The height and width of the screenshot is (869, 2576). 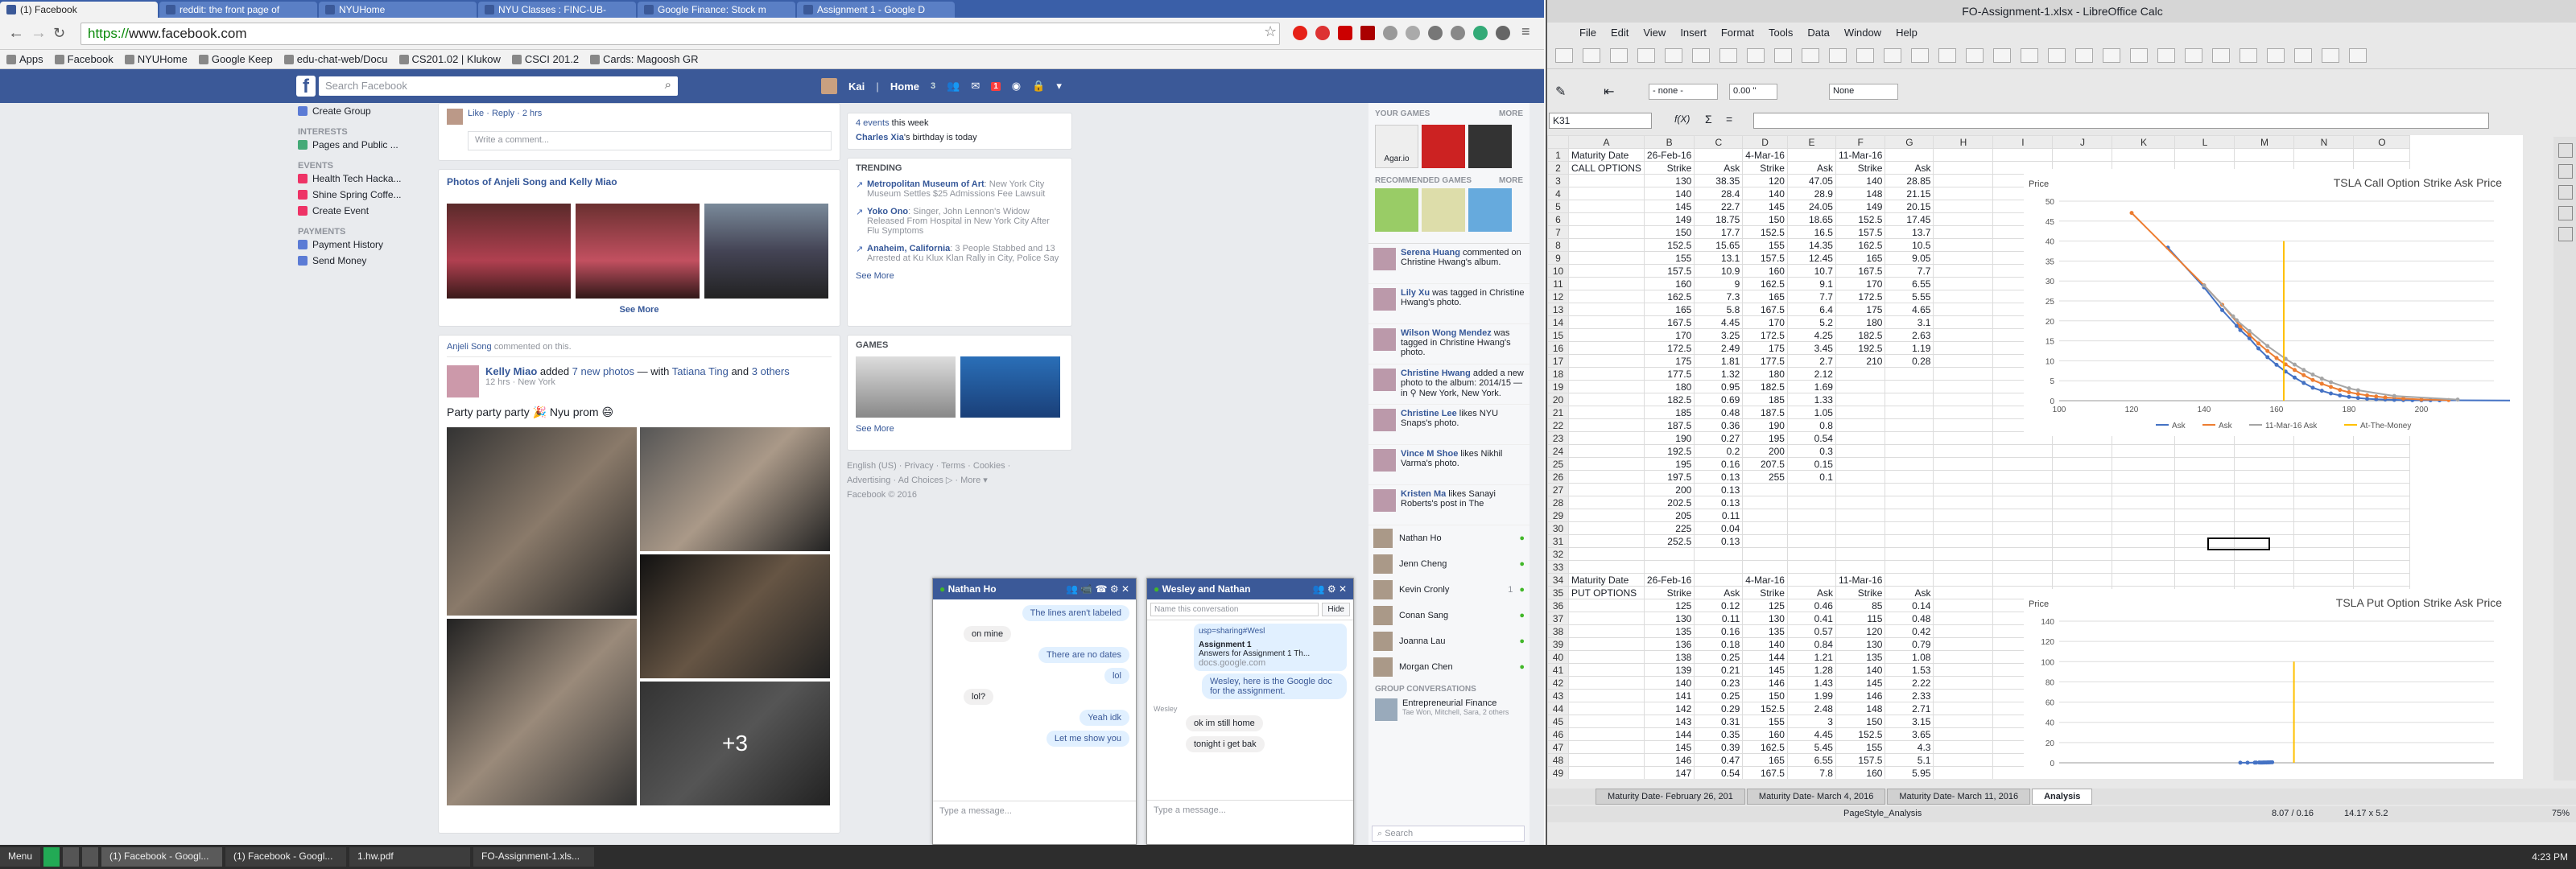 What do you see at coordinates (1811, 296) in the screenshot?
I see `cell: 7.7` at bounding box center [1811, 296].